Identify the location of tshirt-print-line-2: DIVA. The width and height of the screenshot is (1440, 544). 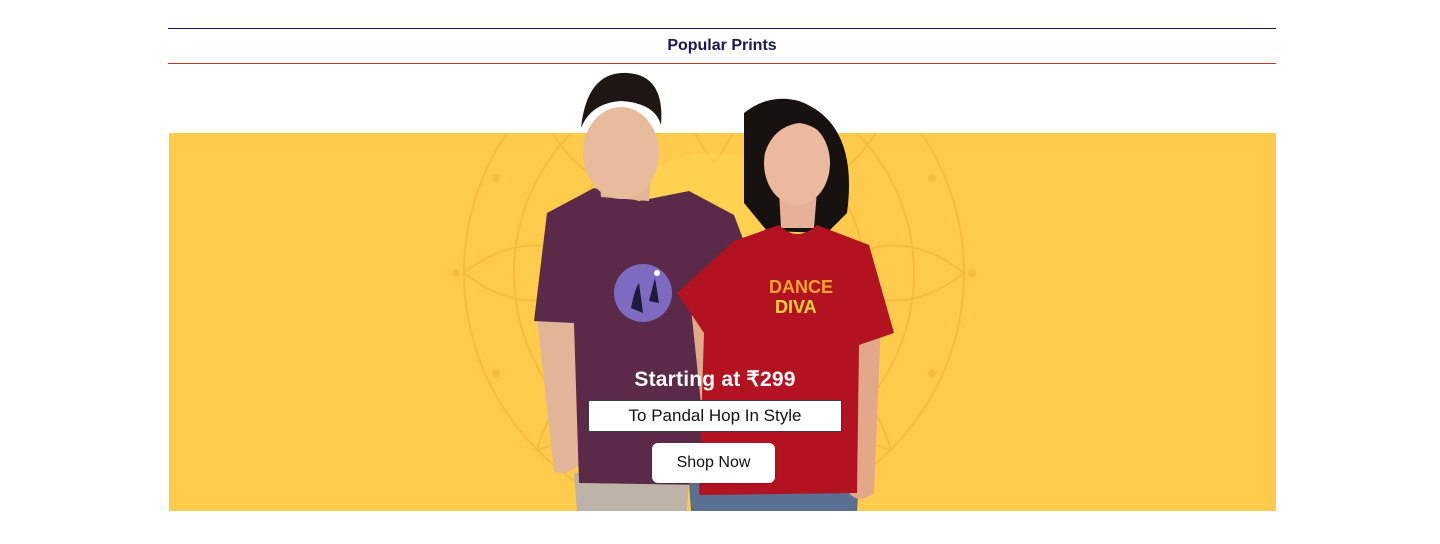
(796, 307).